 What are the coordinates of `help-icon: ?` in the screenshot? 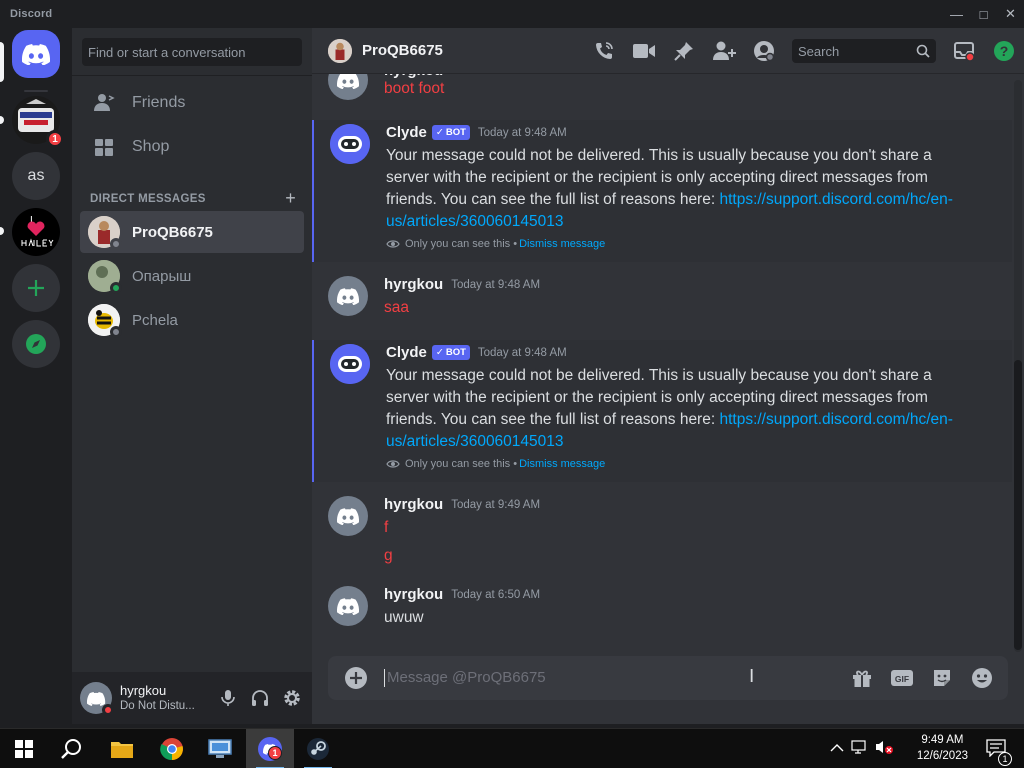 It's located at (1004, 51).